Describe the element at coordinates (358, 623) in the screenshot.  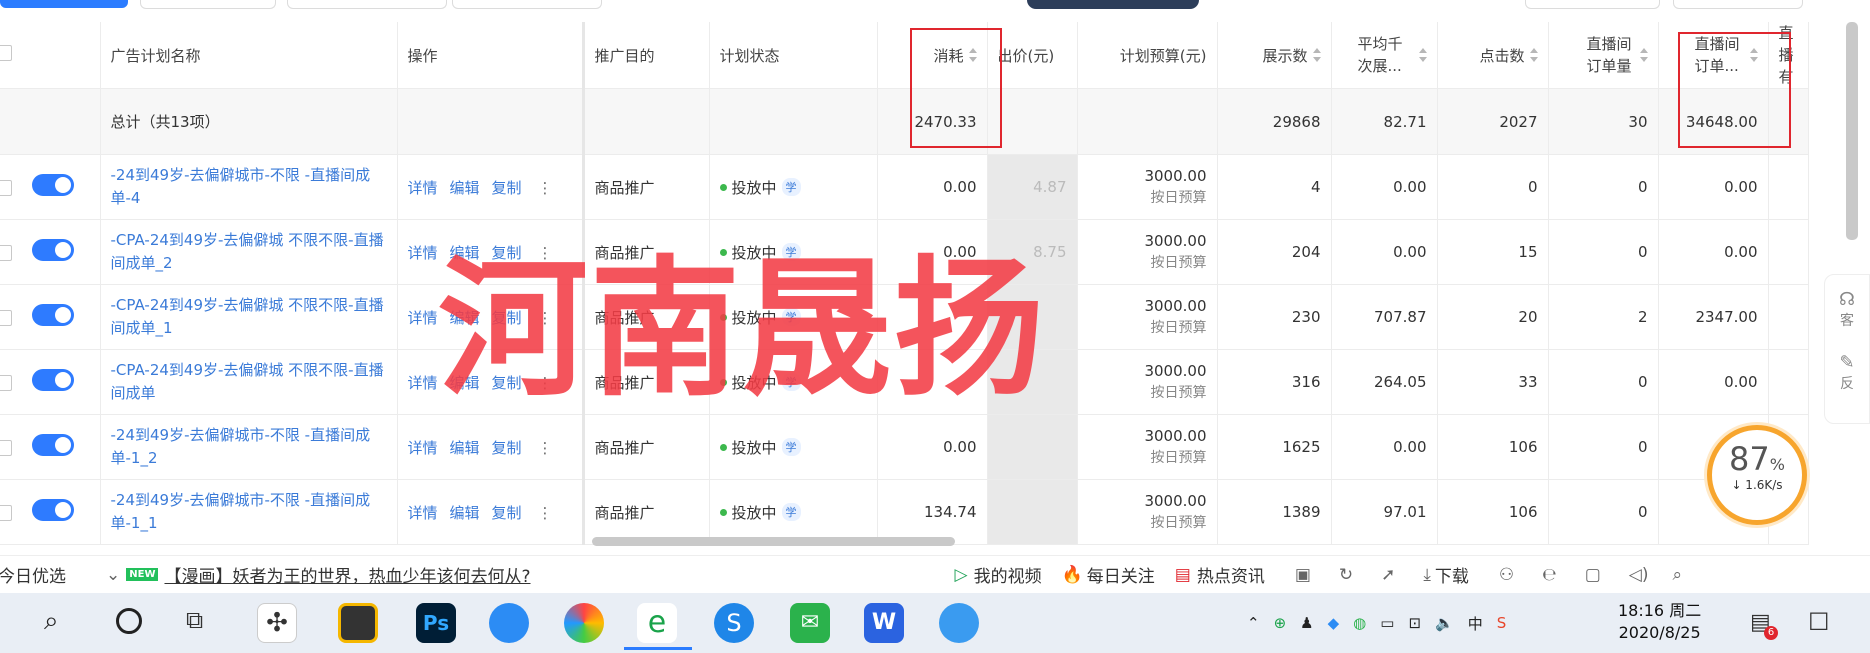
I see `store-icon` at that location.